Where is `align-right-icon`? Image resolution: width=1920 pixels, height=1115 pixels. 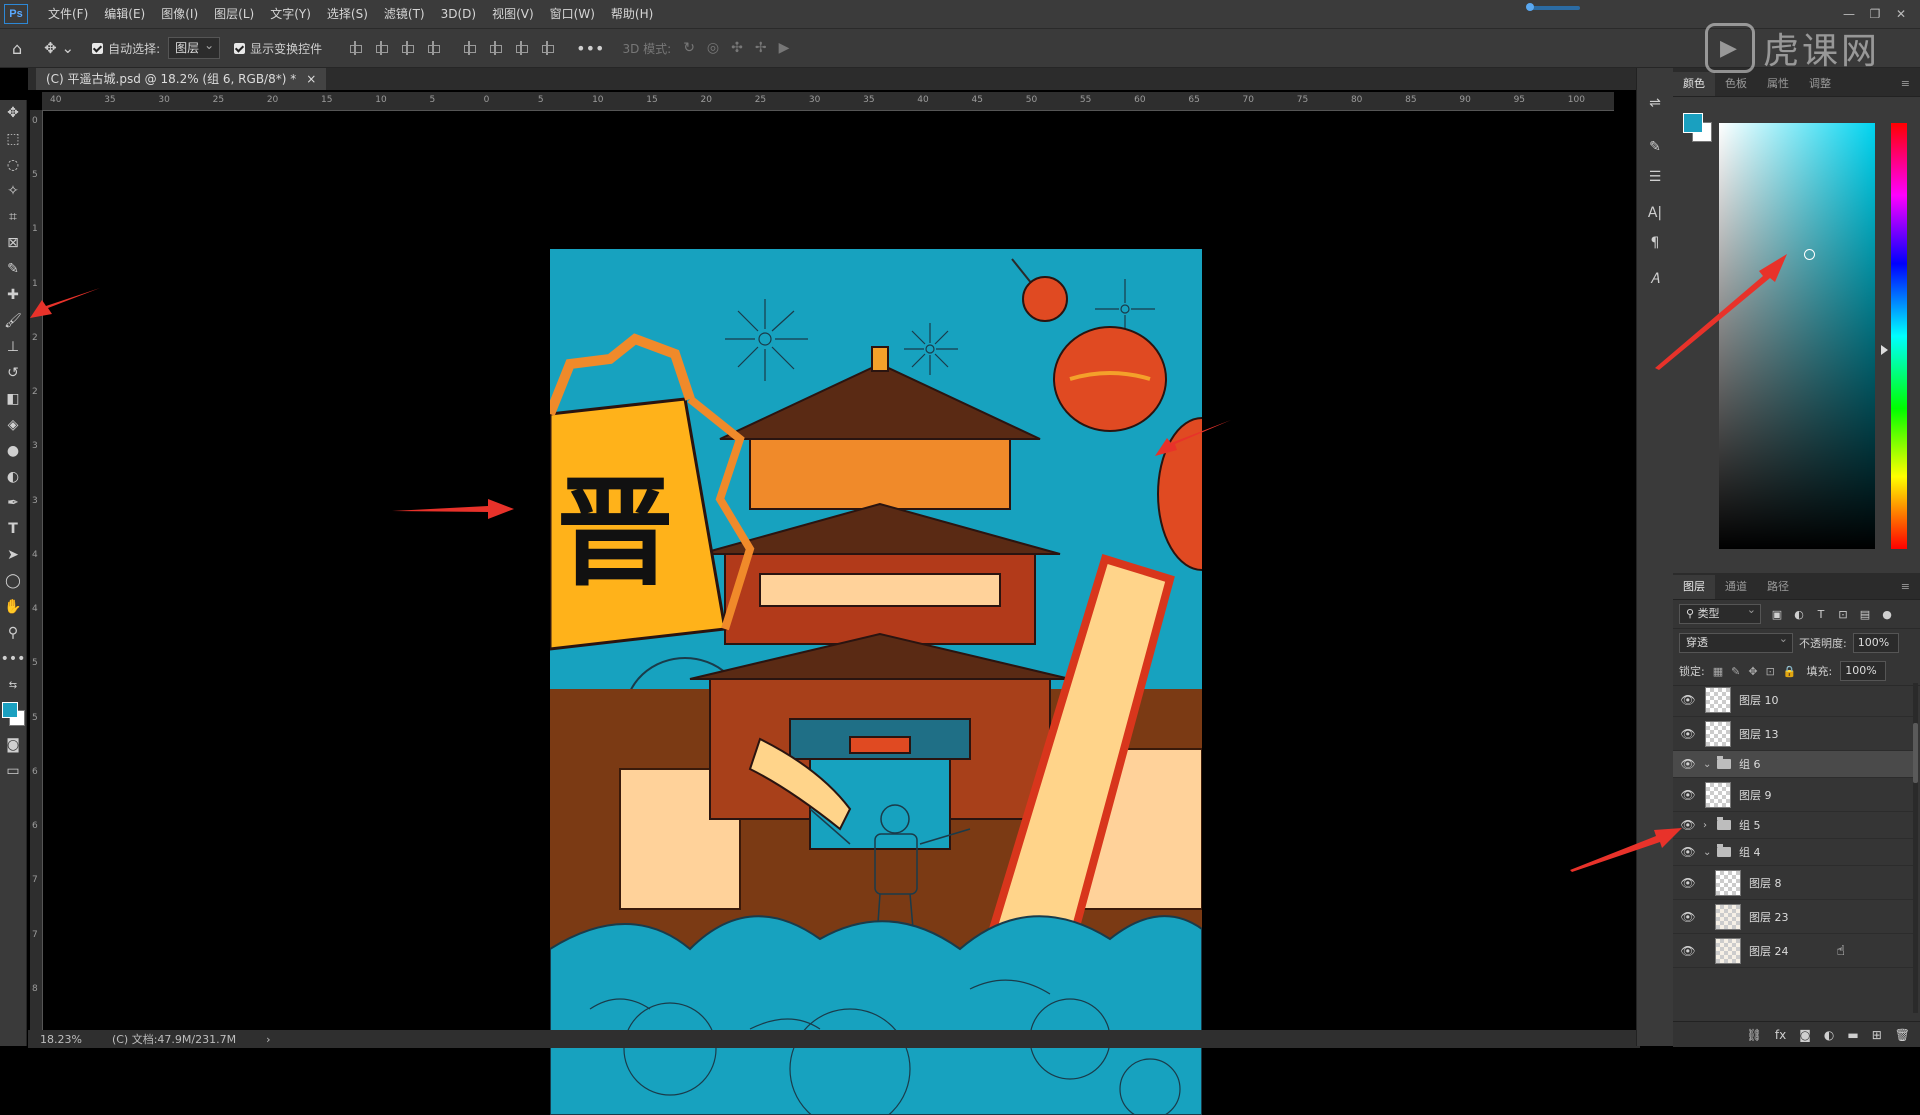
align-right-icon is located at coordinates (407, 48).